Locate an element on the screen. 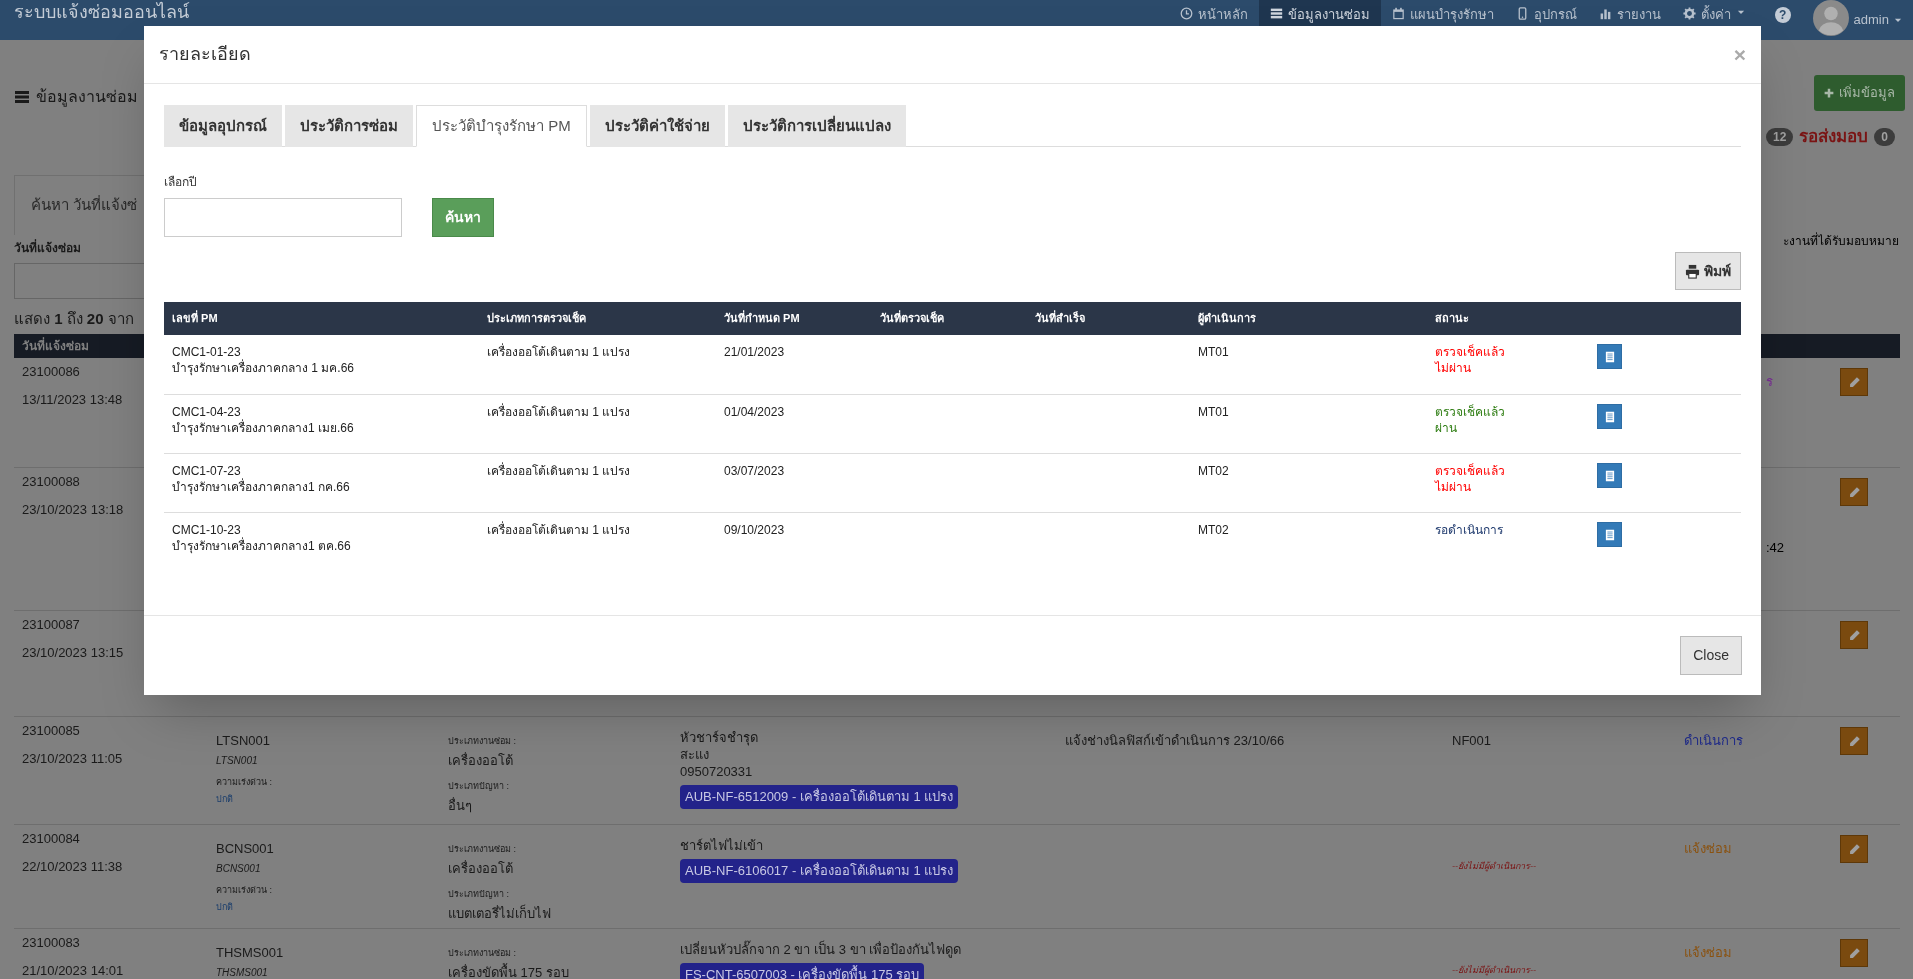 Image resolution: width=1913 pixels, height=979 pixels. calendar-icon is located at coordinates (1398, 13).